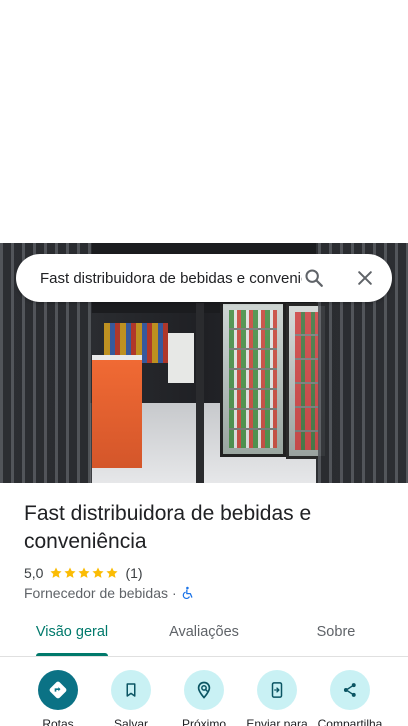 This screenshot has height=726, width=408. I want to click on action-label: Próximo, so click(203, 721).